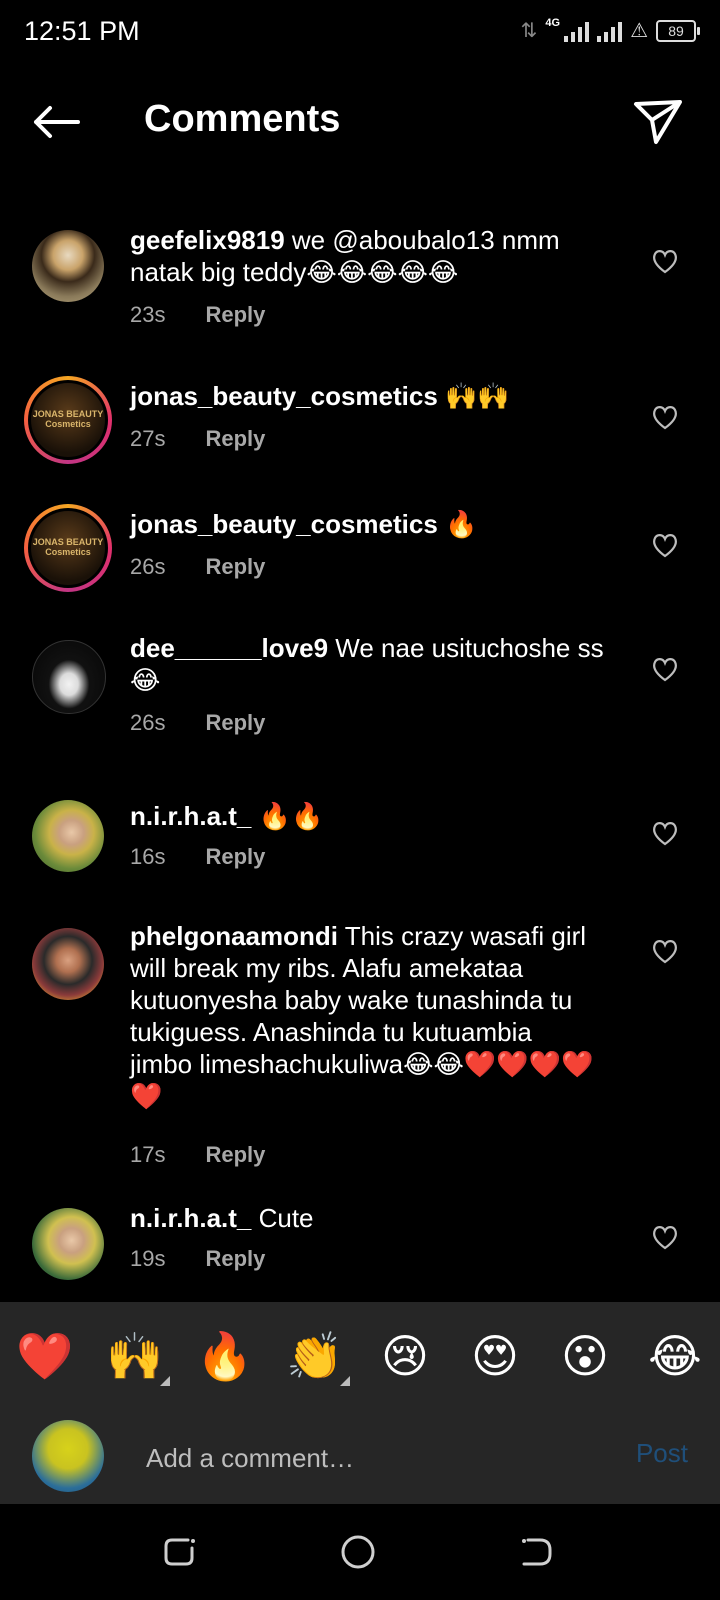 The image size is (720, 1600). What do you see at coordinates (229, 648) in the screenshot?
I see `comment-username: dee______love9` at bounding box center [229, 648].